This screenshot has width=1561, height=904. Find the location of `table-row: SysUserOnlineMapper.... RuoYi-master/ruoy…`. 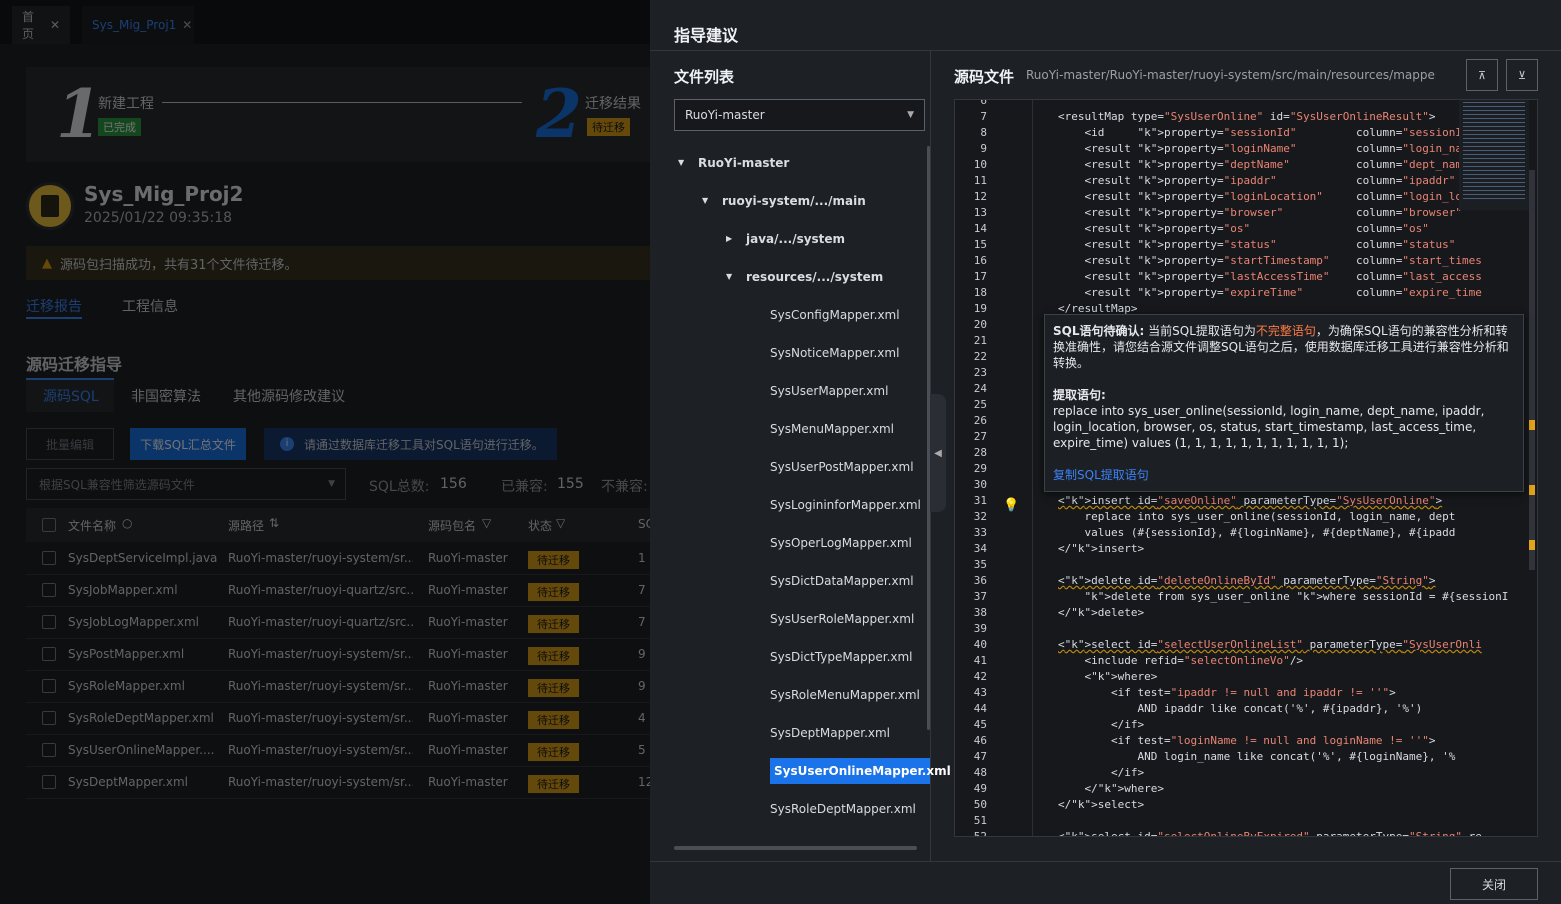

table-row: SysUserOnlineMapper.... RuoYi-master/ruoy… is located at coordinates (338, 751).